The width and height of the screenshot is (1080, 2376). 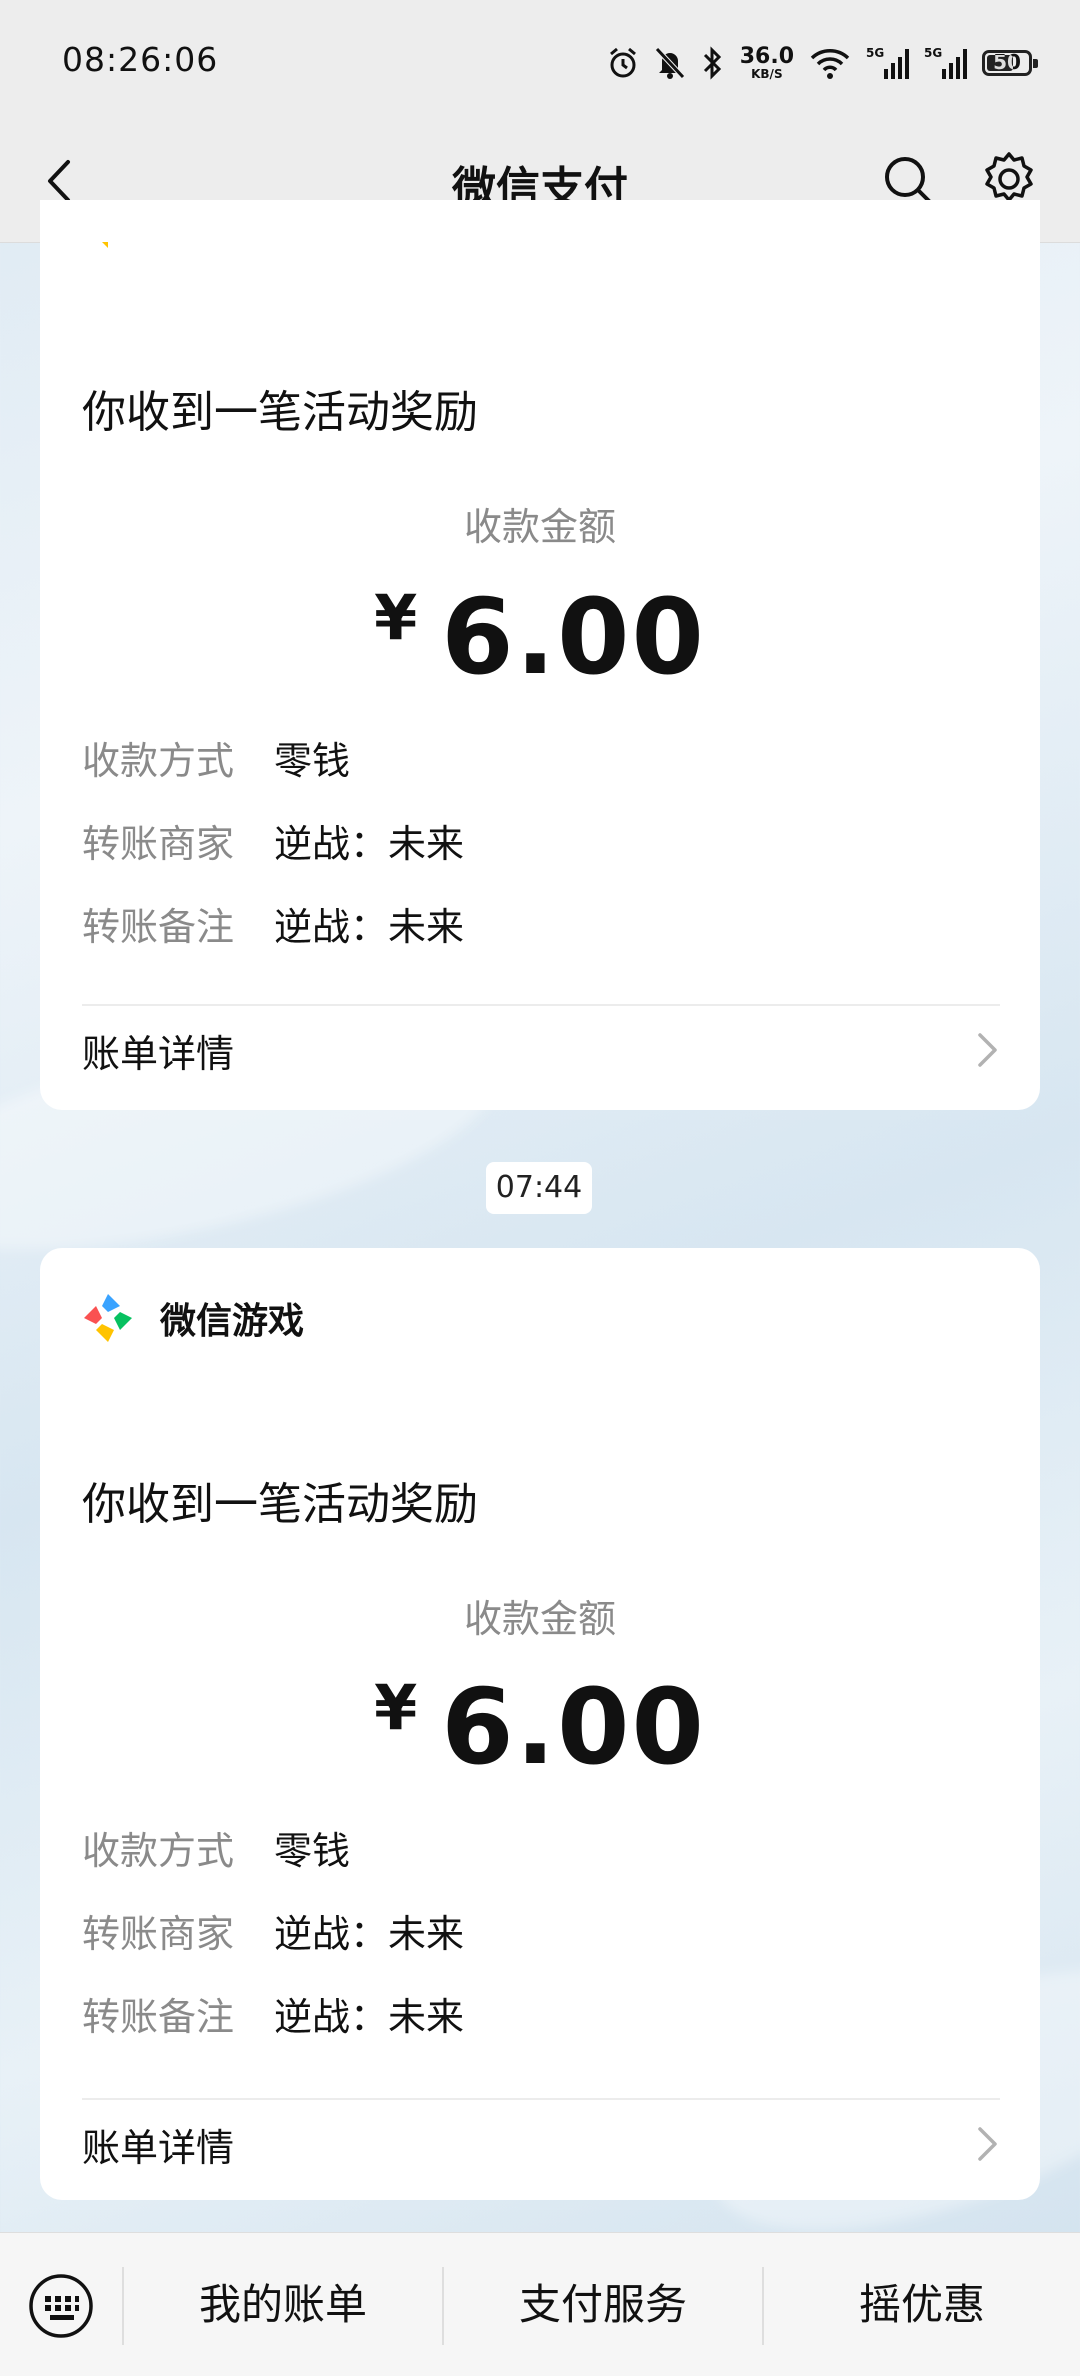 I want to click on status-bar: 08:26:06 36.0 KB/S 5G 5G 50, so click(x=540, y=60).